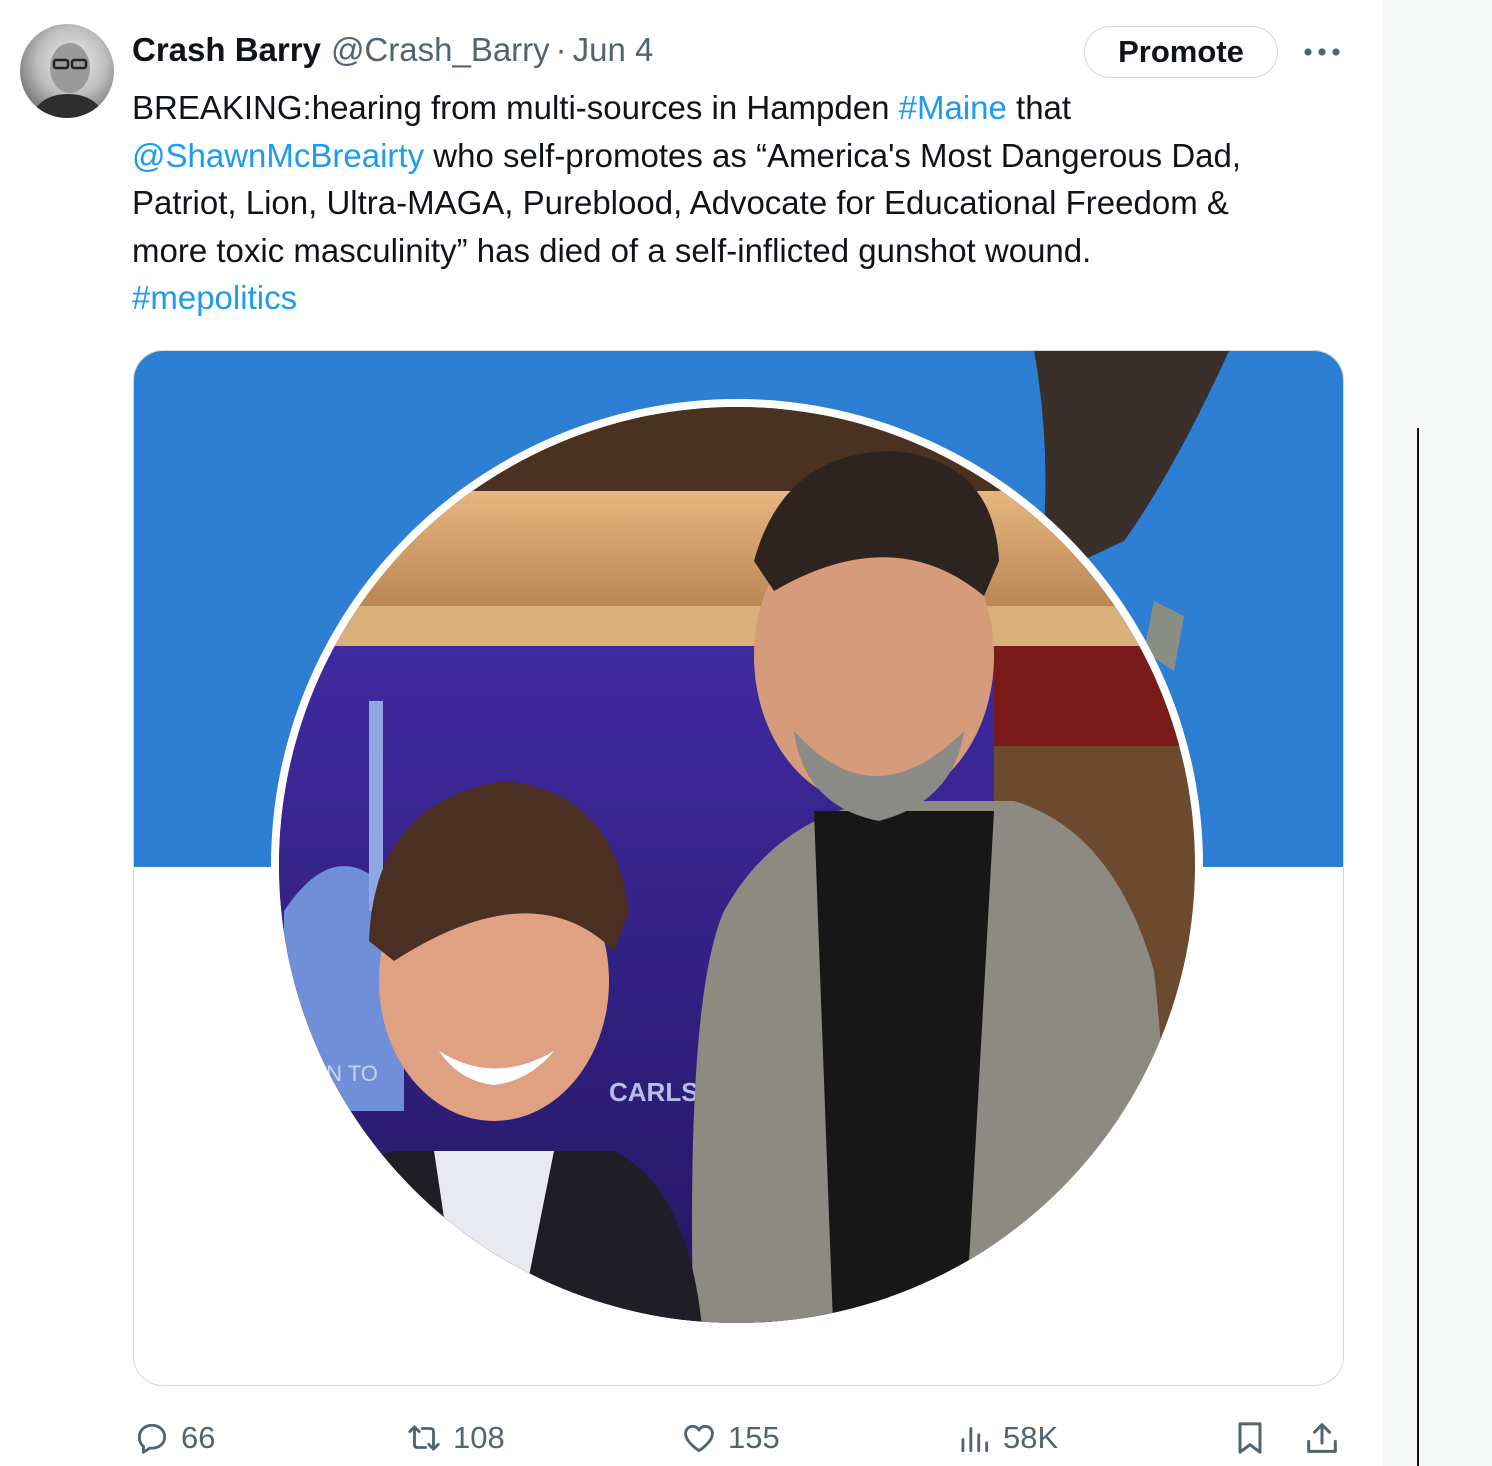  I want to click on mention-link: @ShawnMcBreairty, so click(278, 155).